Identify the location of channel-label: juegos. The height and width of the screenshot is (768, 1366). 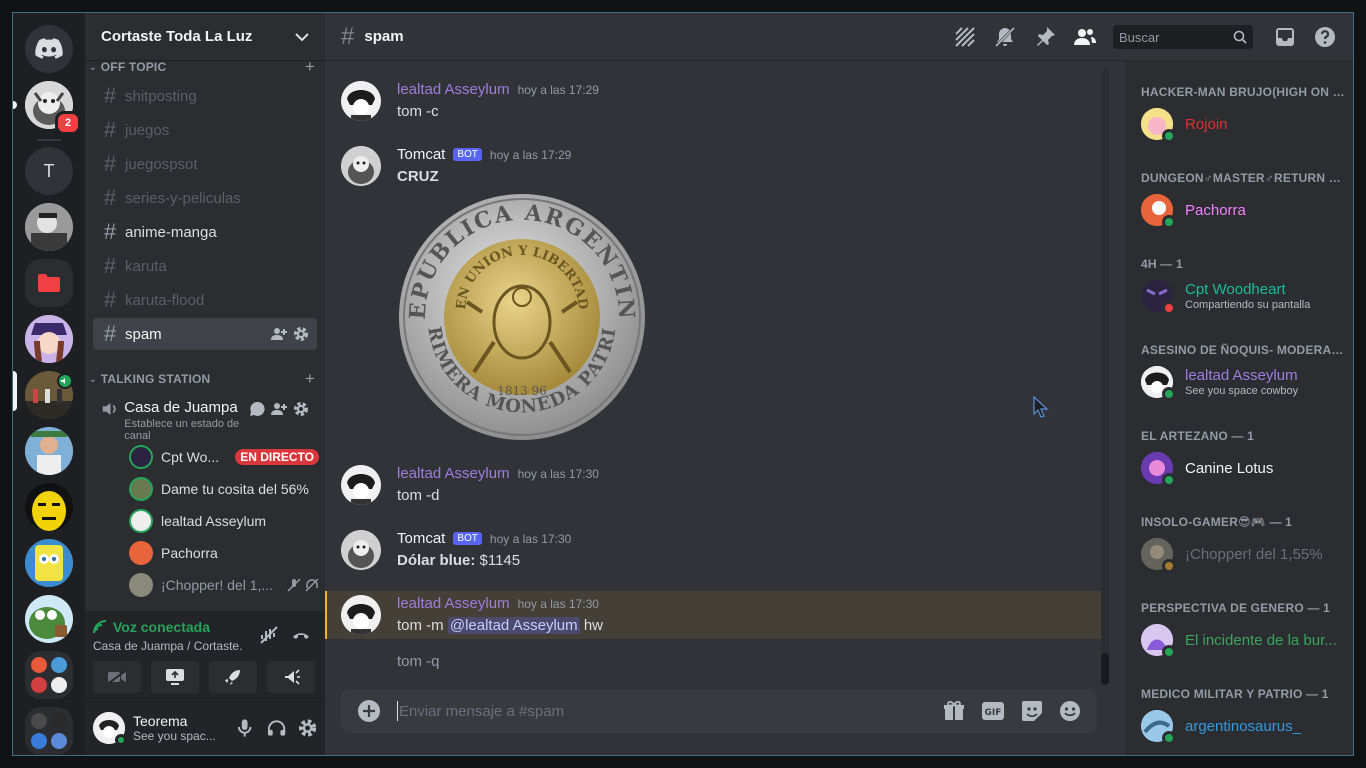
(147, 130).